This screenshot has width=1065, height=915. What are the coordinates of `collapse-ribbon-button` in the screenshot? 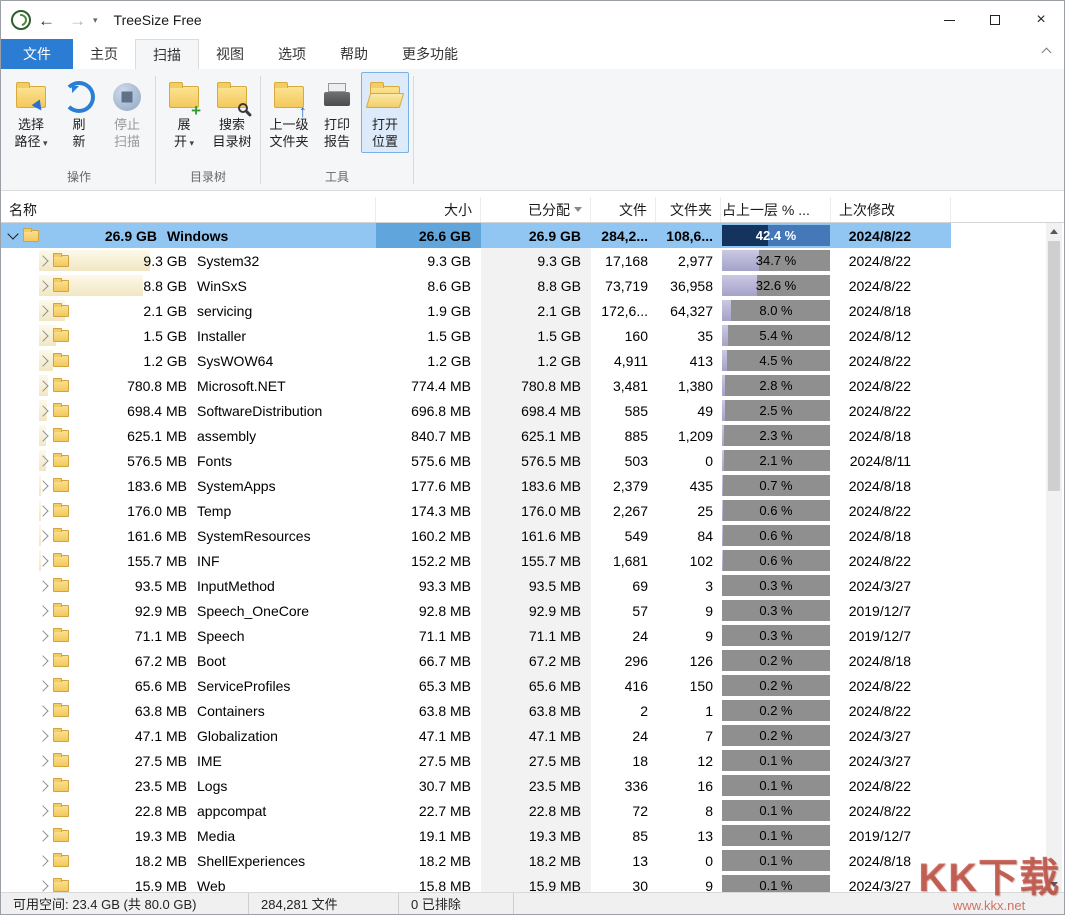 It's located at (1046, 52).